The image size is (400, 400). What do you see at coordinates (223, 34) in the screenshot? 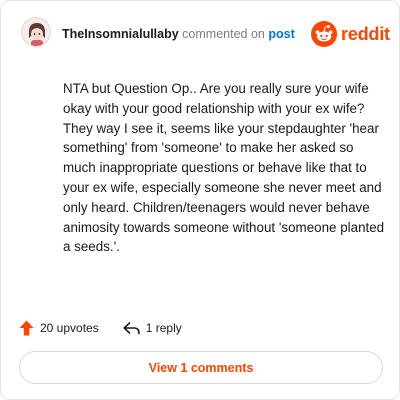
I see `commented-on-text: commented on` at bounding box center [223, 34].